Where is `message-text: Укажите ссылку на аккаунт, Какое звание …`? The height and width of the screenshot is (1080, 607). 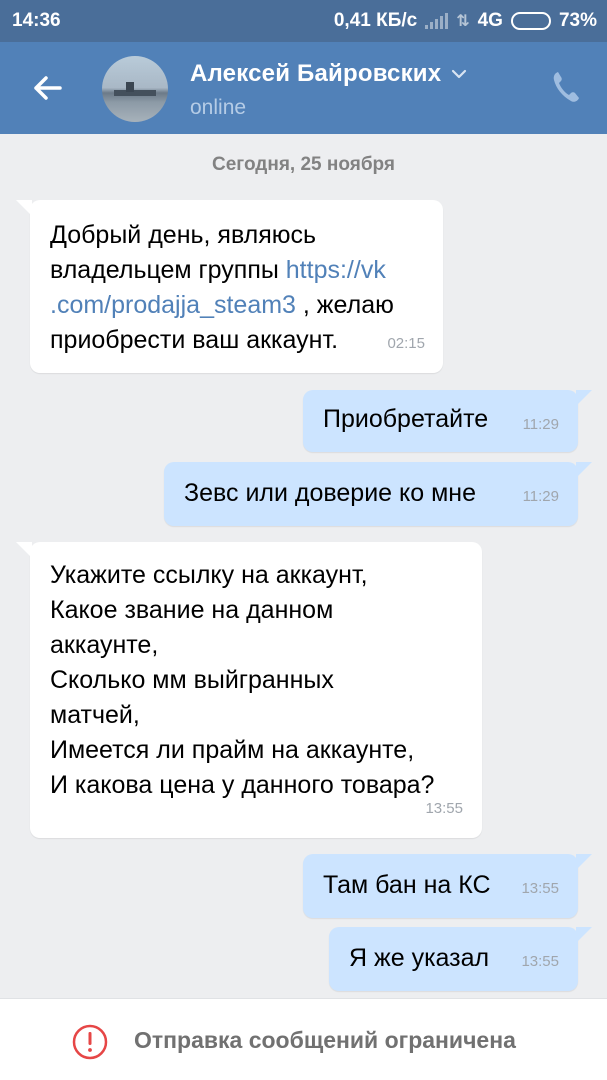
message-text: Укажите ссылку на аккаунт, Какое звание … is located at coordinates (242, 680).